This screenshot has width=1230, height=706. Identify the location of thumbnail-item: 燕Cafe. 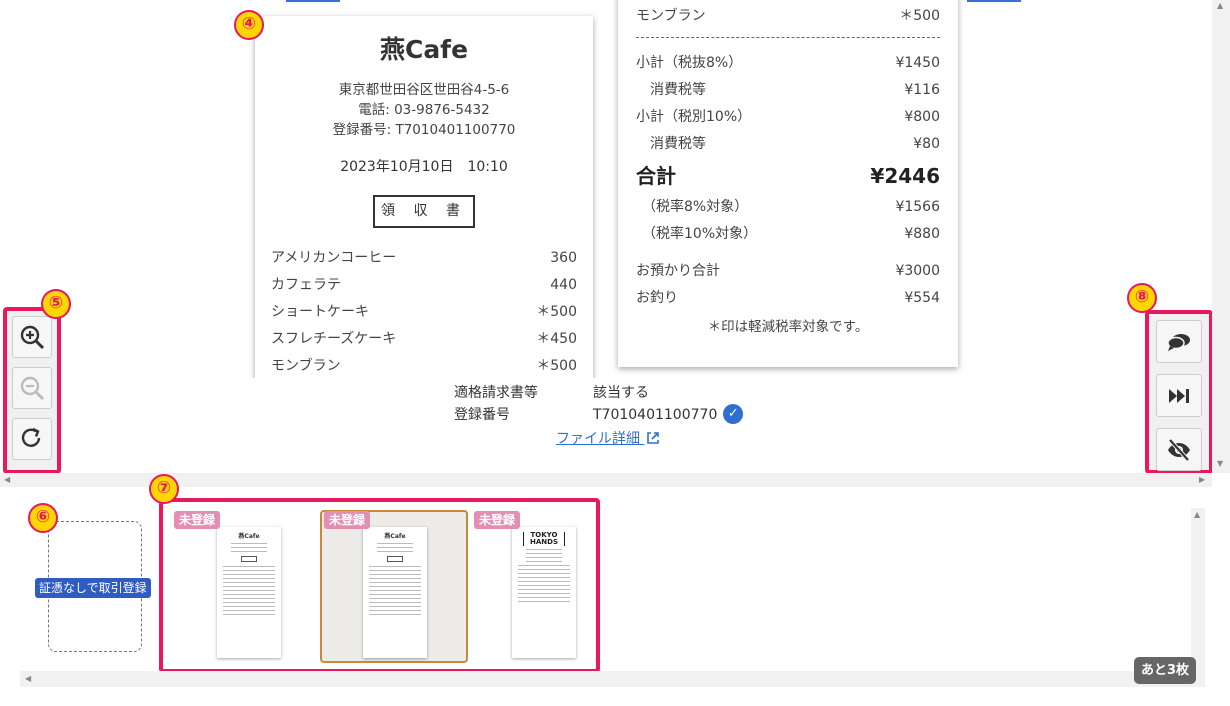
(245, 586).